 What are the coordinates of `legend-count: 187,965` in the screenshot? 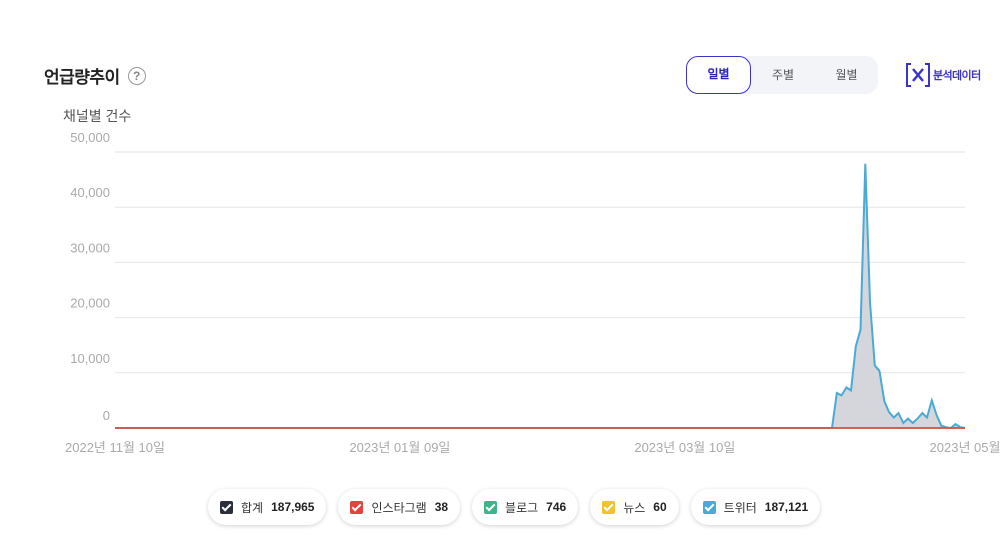 It's located at (293, 507).